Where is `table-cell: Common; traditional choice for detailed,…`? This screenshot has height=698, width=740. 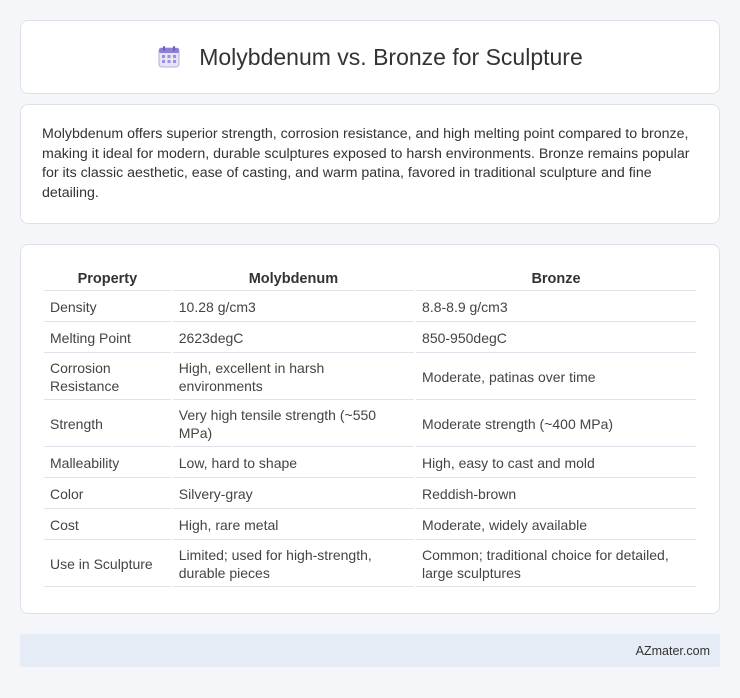 table-cell: Common; traditional choice for detailed,… is located at coordinates (556, 564).